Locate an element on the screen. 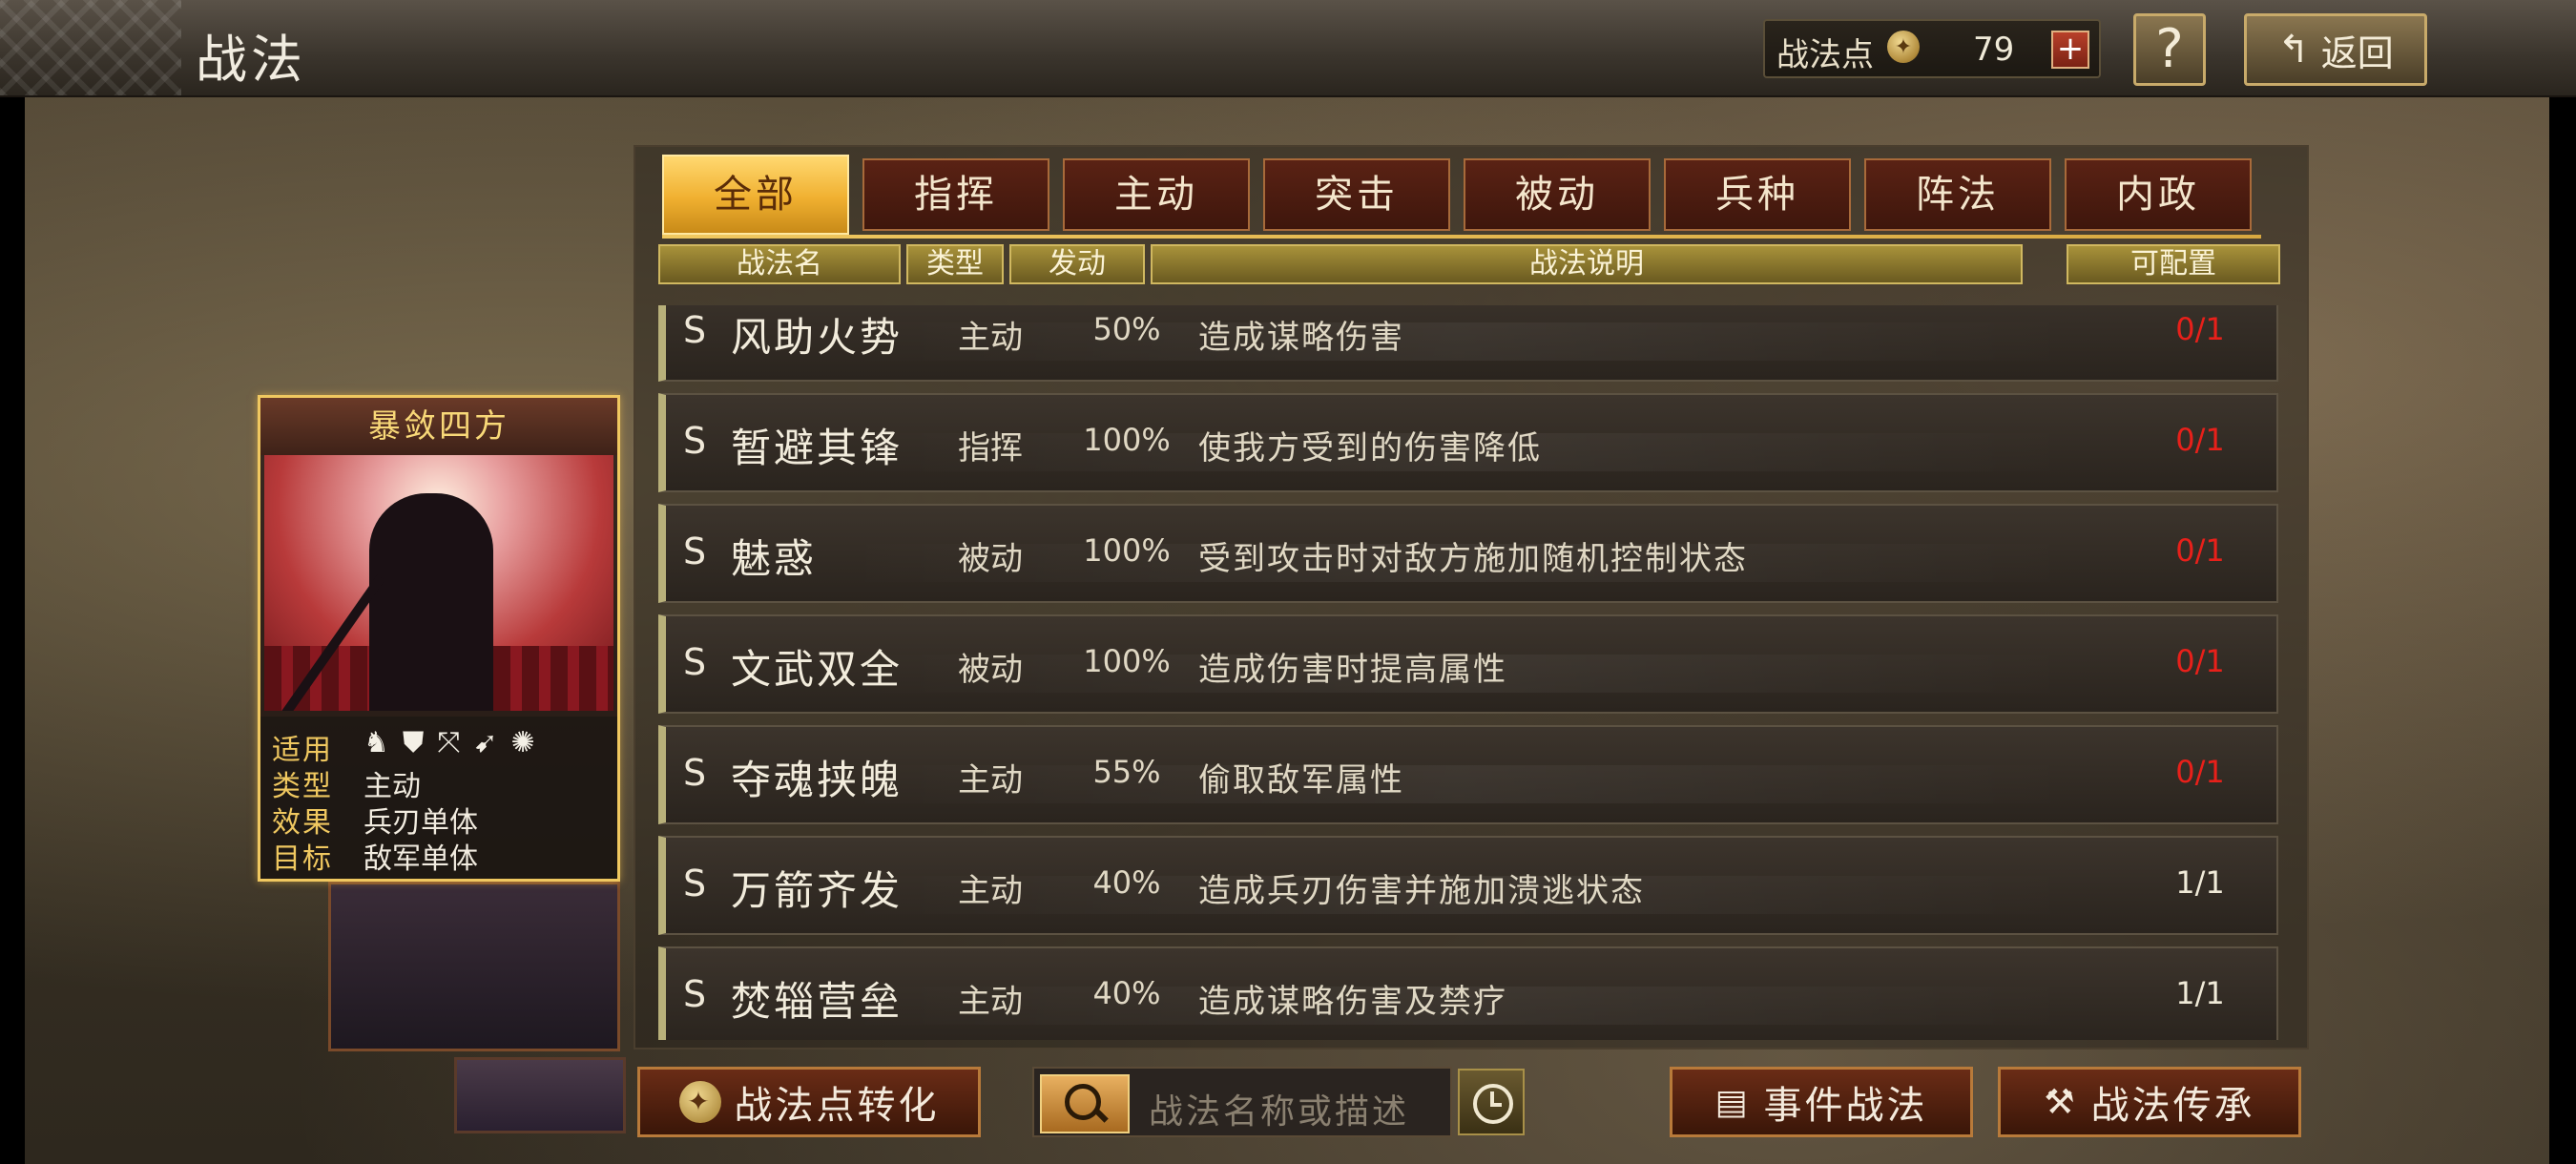 This screenshot has width=2576, height=1164. card-title: 暴敛四方 is located at coordinates (438, 427).